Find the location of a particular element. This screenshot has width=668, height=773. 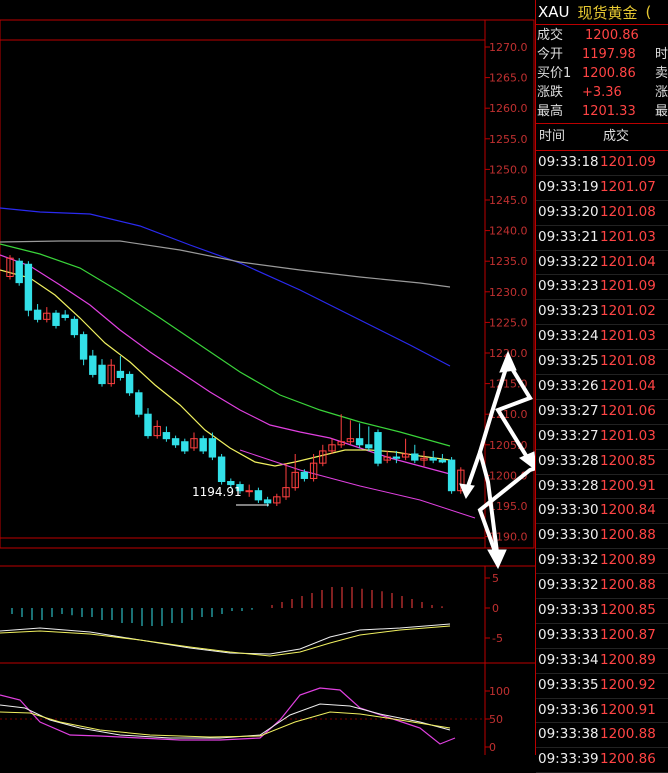

quote-header: XAU 现货黄金 ( is located at coordinates (602, 12).